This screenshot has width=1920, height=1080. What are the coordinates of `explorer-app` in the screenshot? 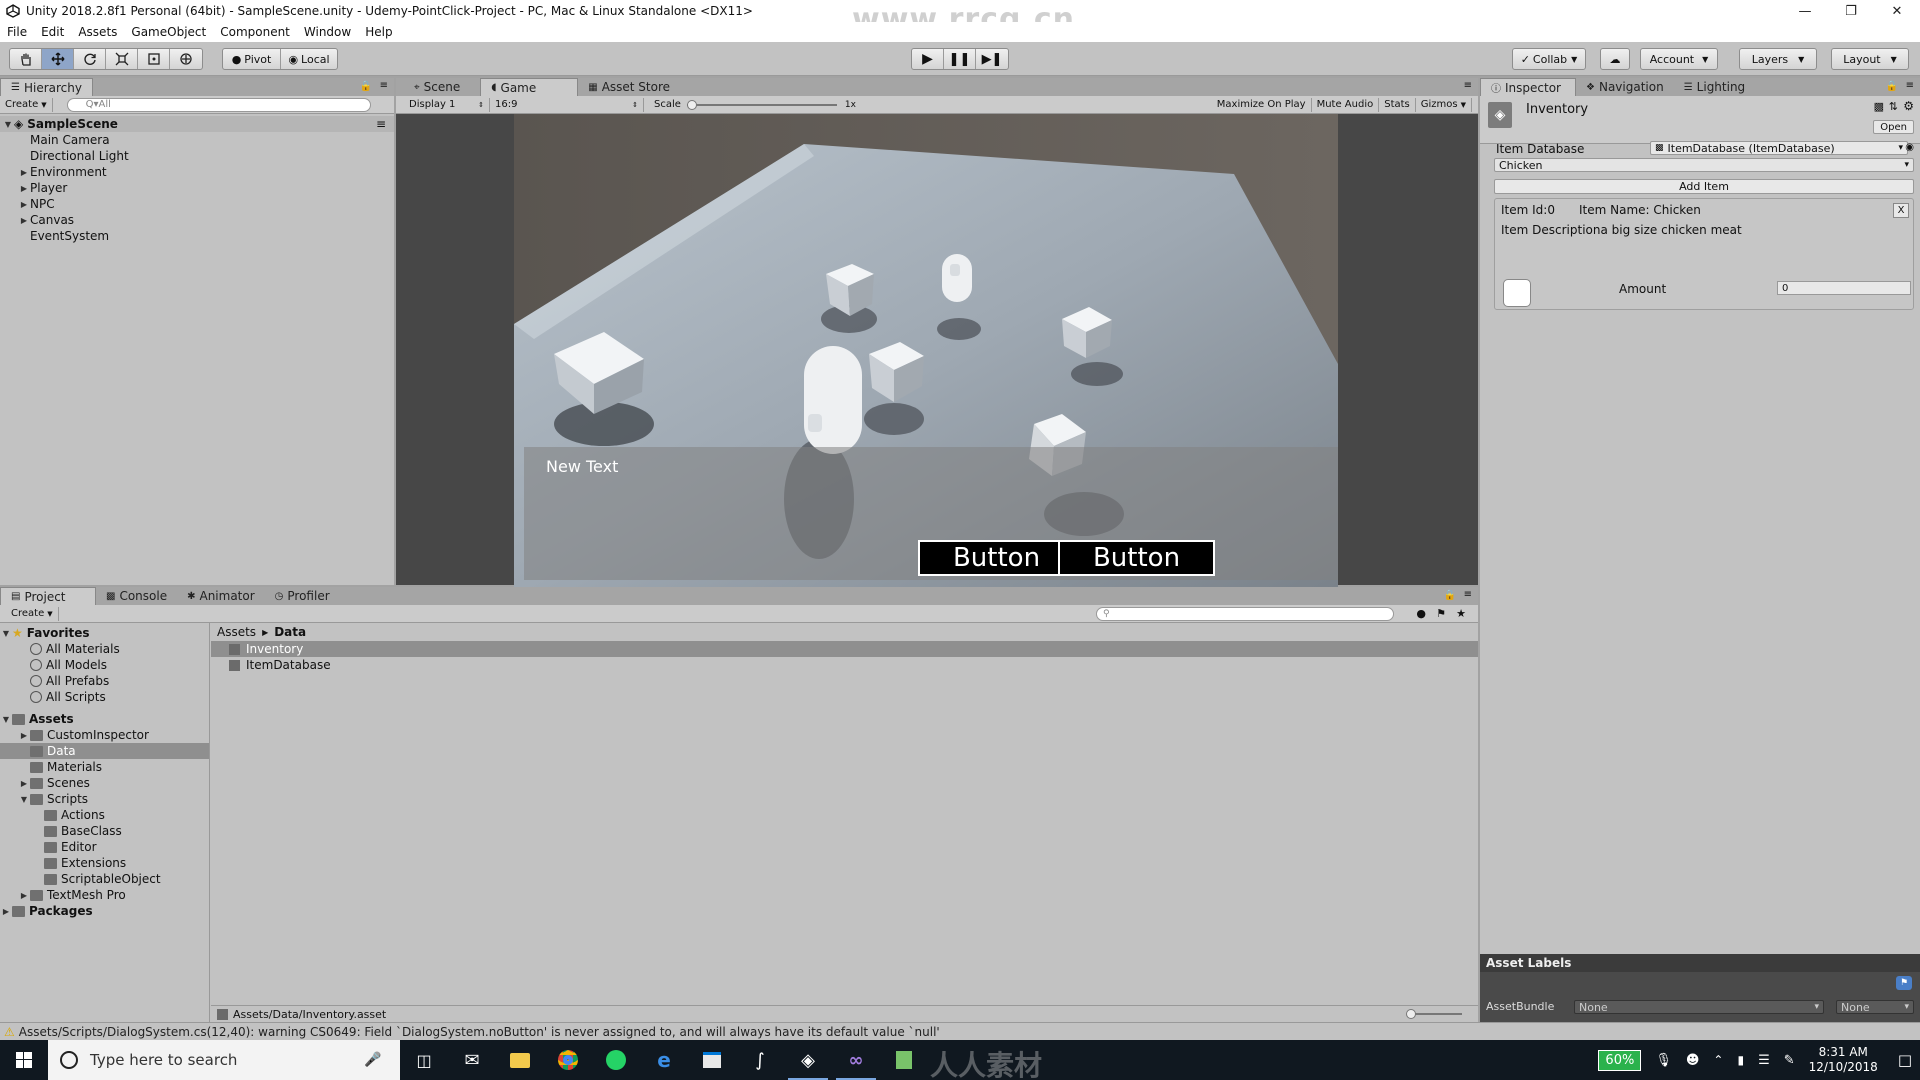 It's located at (520, 1060).